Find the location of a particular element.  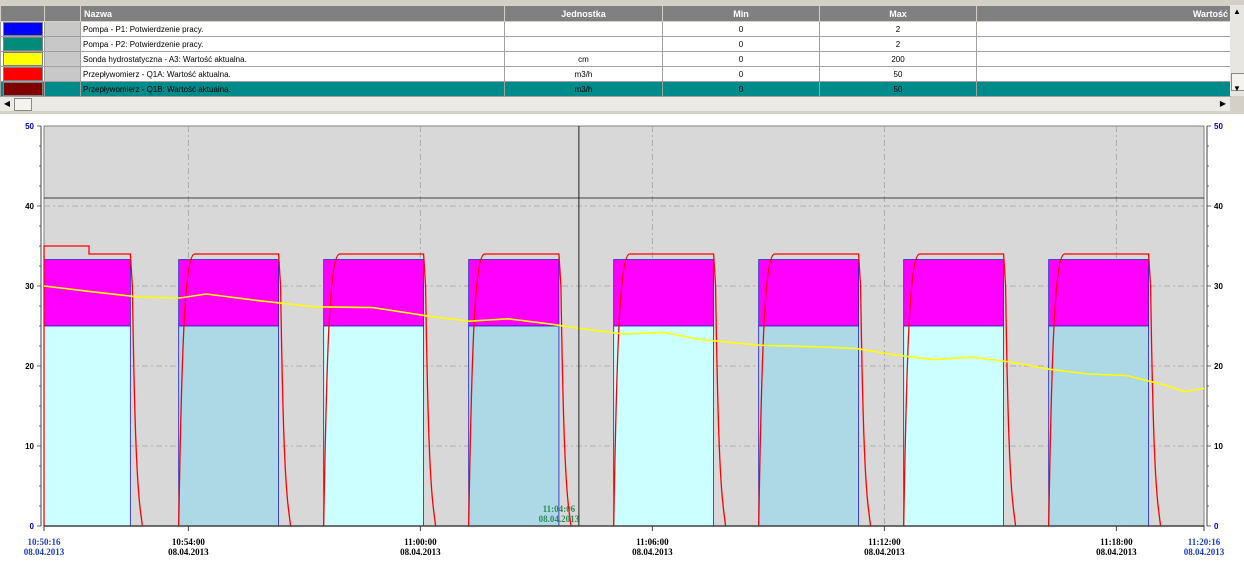

col-header-min: Min is located at coordinates (741, 13).